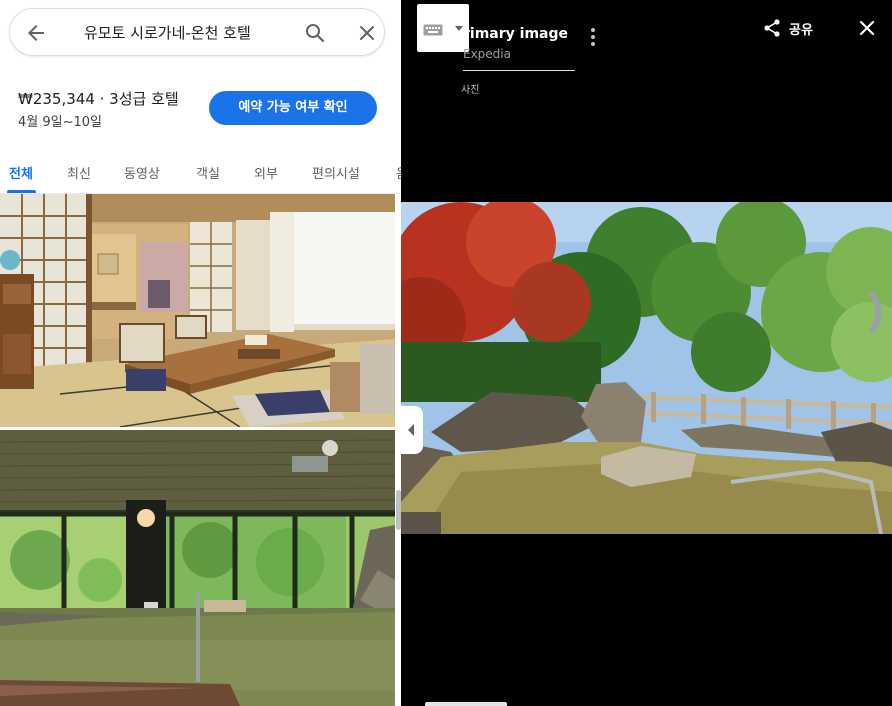 This screenshot has width=892, height=706. I want to click on close-viewer-icon, so click(867, 28).